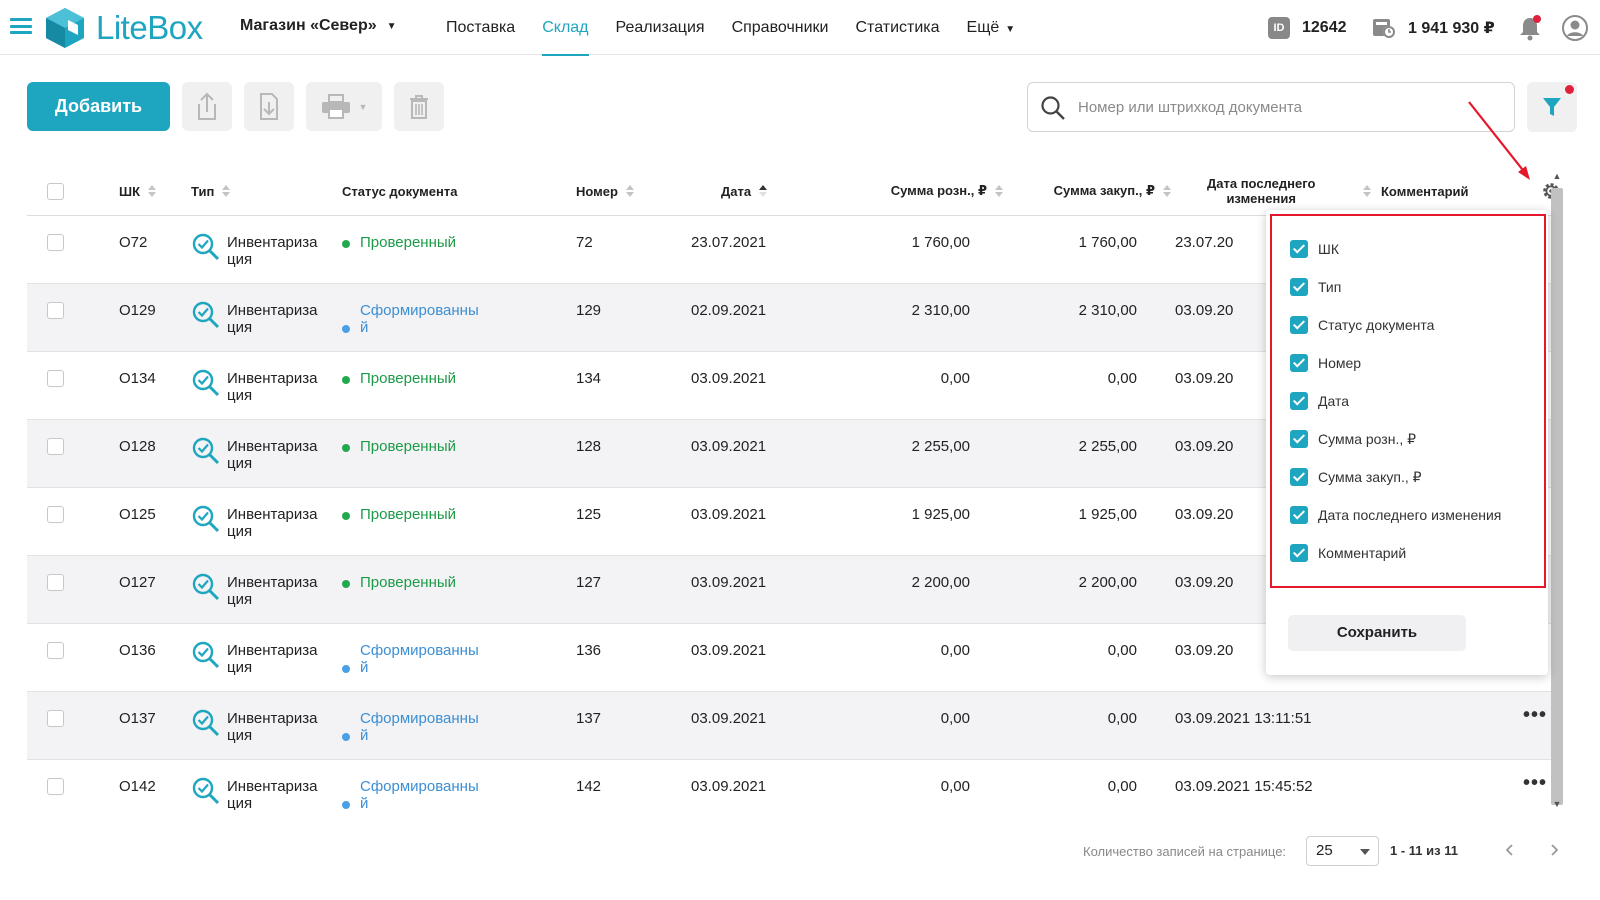  Describe the element at coordinates (344, 106) in the screenshot. I see `print-button: ▼` at that location.